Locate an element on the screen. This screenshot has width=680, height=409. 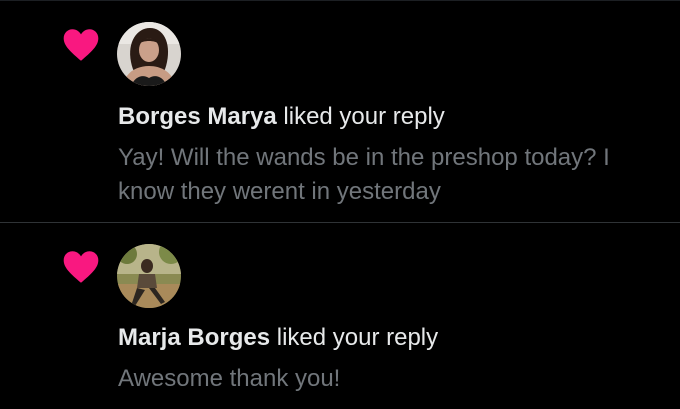
notification-headline: Marja Borges liked your reply is located at coordinates (278, 338).